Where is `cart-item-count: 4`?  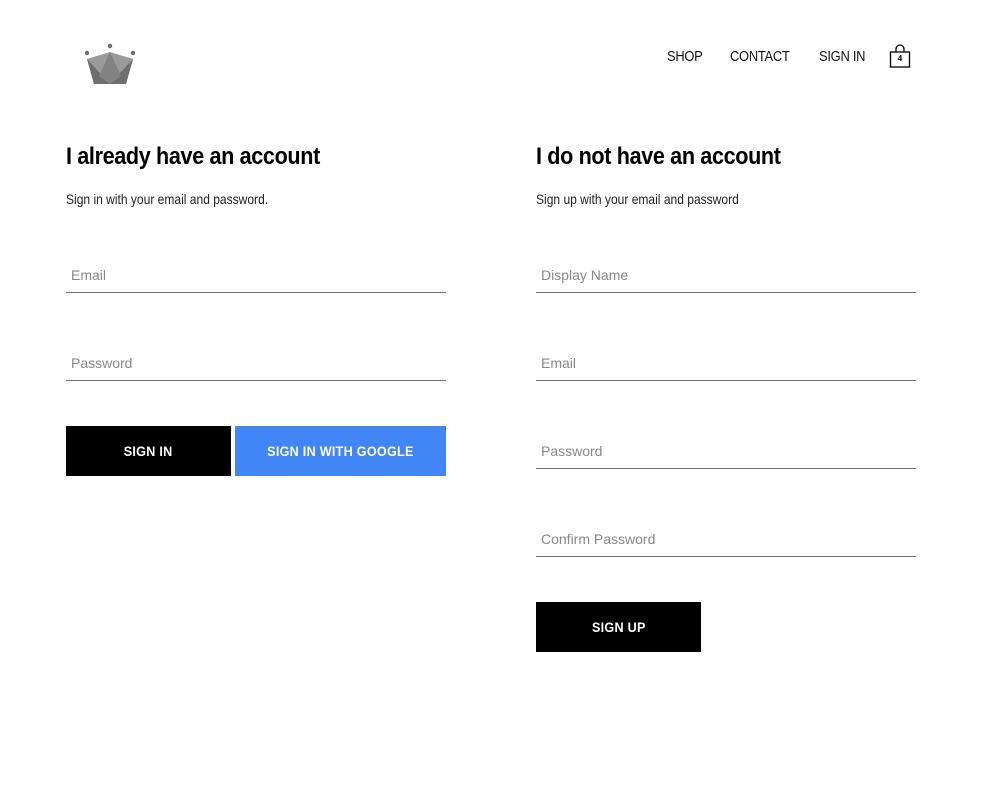 cart-item-count: 4 is located at coordinates (900, 58).